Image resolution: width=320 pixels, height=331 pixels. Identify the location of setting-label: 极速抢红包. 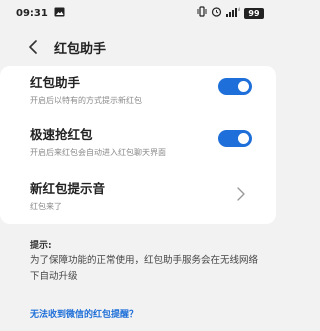
(61, 134).